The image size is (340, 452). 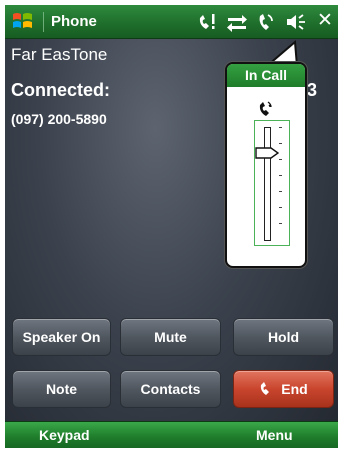 I want to click on speaker-on-button: Speaker On, so click(x=61, y=337).